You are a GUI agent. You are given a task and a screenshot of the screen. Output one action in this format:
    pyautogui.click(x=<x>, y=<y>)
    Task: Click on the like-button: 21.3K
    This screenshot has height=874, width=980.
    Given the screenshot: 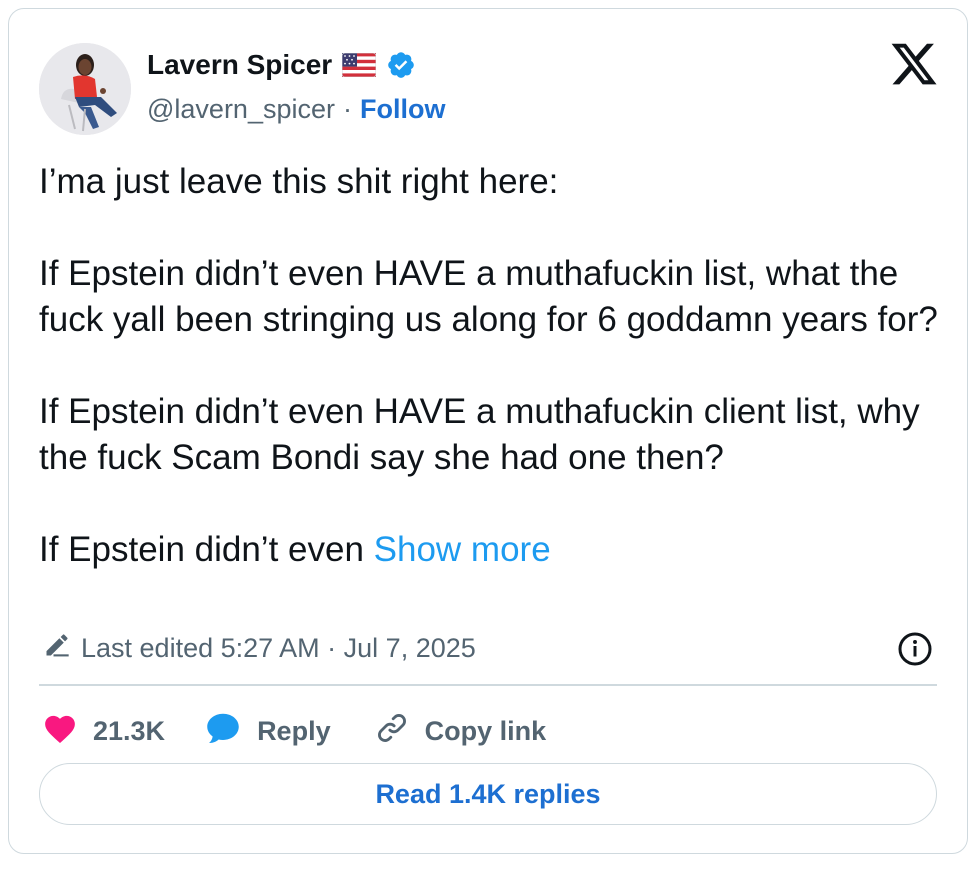 What is the action you would take?
    pyautogui.click(x=104, y=731)
    